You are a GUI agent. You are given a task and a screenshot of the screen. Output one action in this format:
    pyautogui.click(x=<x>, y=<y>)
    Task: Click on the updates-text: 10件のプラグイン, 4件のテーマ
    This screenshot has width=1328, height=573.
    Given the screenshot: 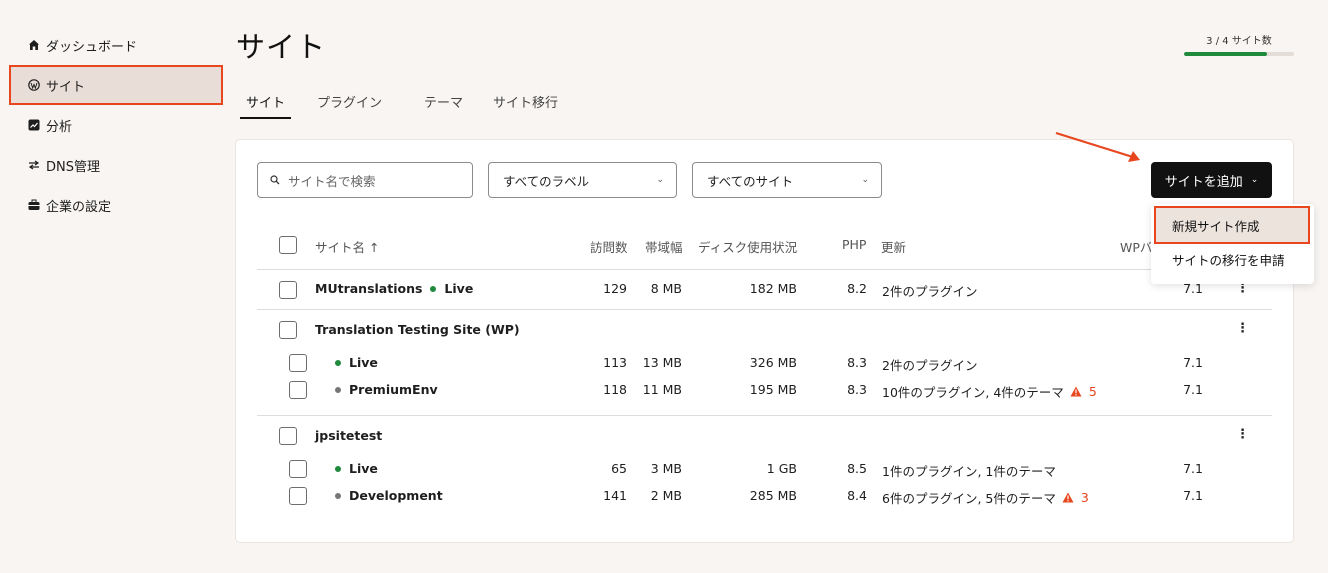 What is the action you would take?
    pyautogui.click(x=973, y=392)
    